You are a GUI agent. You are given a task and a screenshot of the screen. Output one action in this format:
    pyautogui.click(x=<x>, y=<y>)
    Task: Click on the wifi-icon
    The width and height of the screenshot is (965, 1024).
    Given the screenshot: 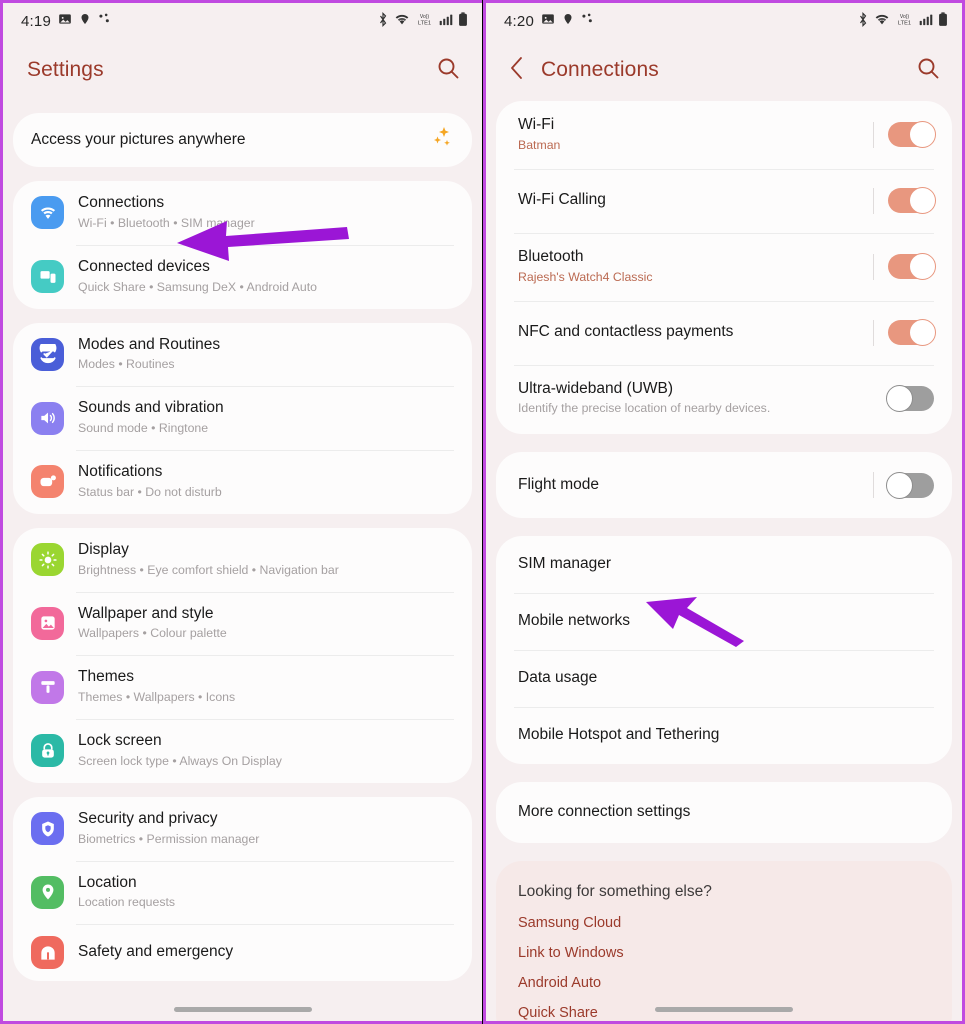 What is the action you would take?
    pyautogui.click(x=882, y=21)
    